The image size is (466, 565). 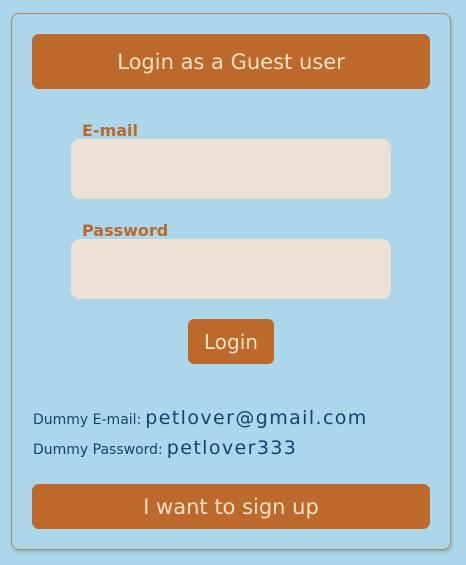 I want to click on login-button: Login, so click(x=231, y=341).